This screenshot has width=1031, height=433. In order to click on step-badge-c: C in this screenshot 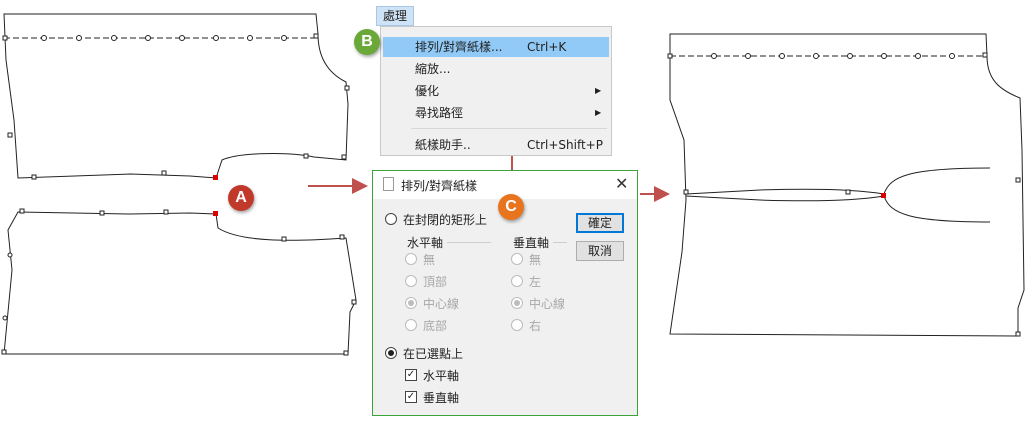, I will do `click(511, 207)`.